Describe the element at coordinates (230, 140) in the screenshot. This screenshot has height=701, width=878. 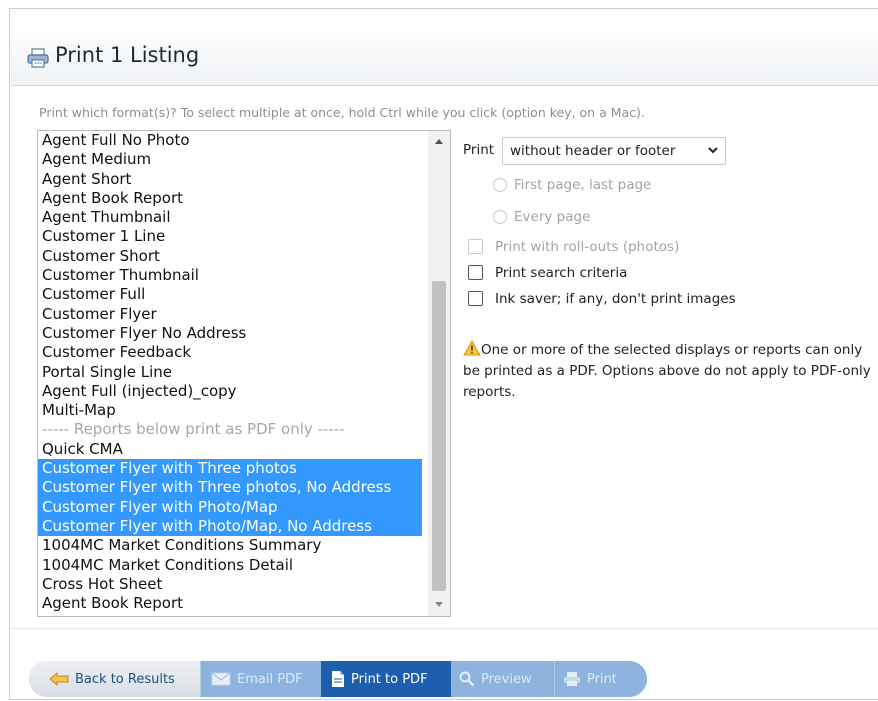
I see `format-option: Agent Full No Photo` at that location.